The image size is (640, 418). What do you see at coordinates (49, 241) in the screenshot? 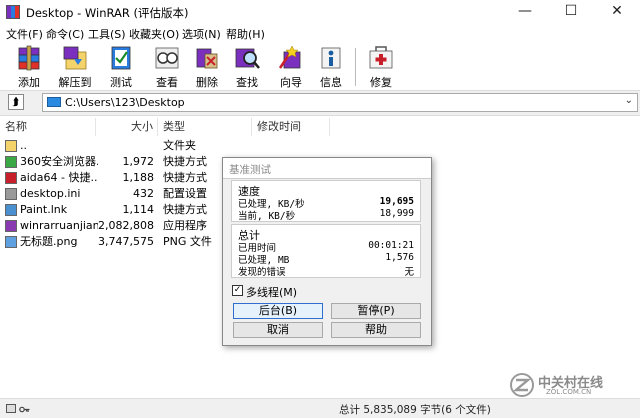
I see `file-name: 无标题.png` at bounding box center [49, 241].